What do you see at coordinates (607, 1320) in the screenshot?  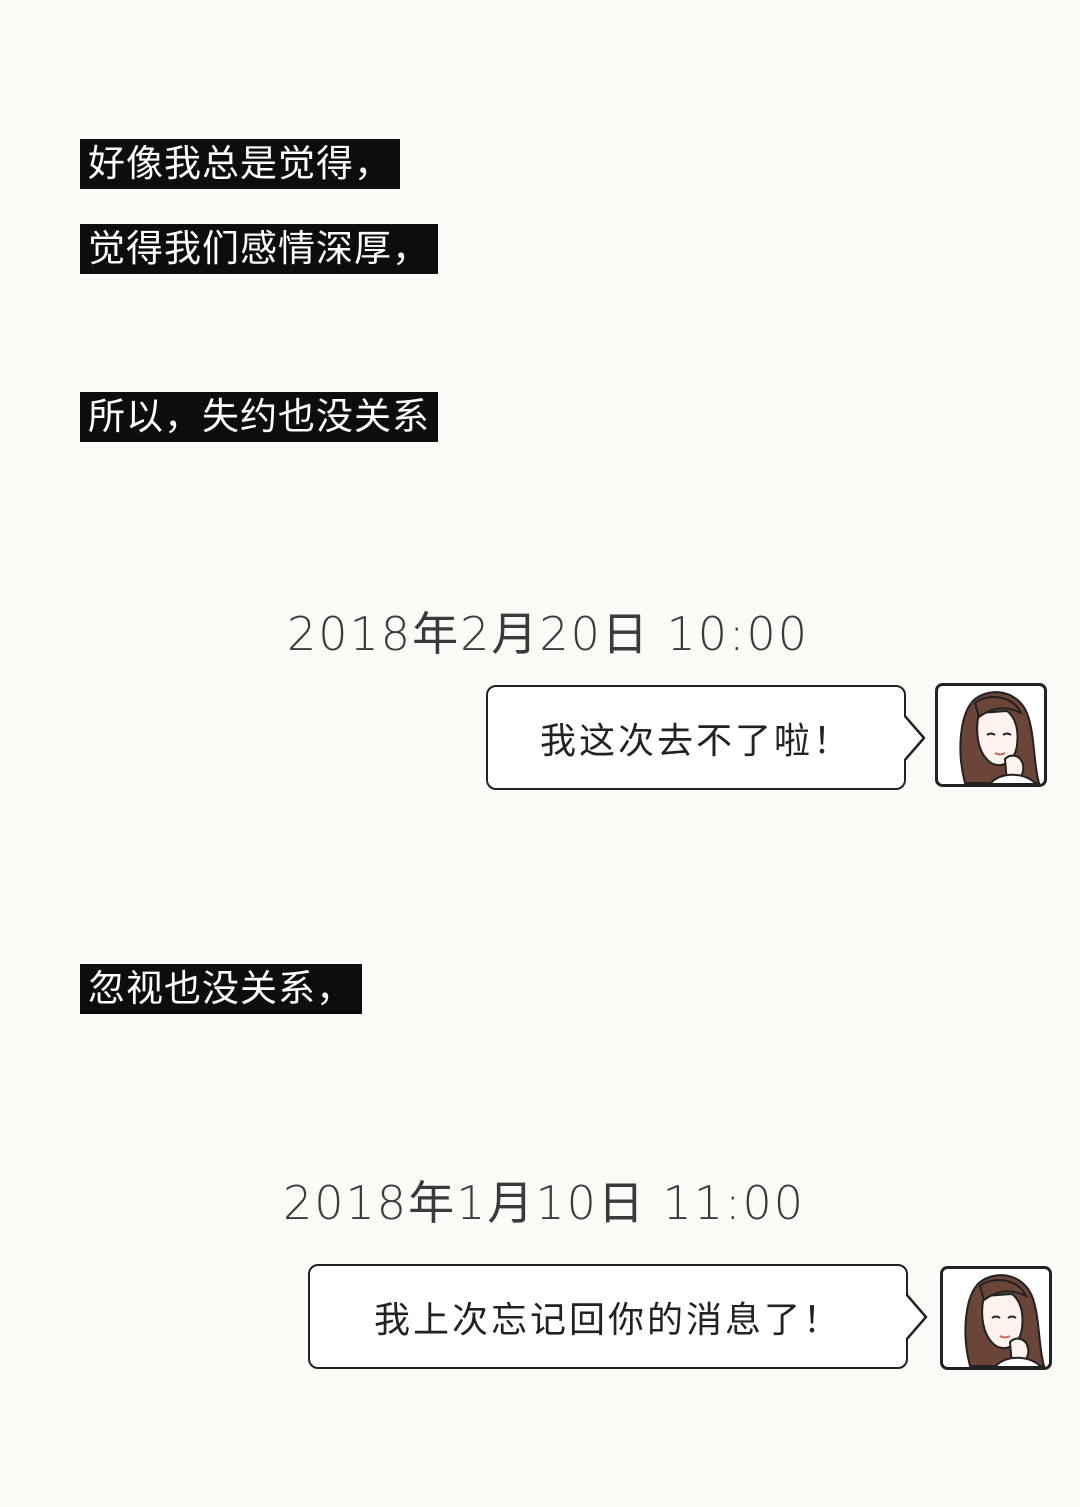 I see `chat-bubble-text: 我上次忘记回你的消息了！` at bounding box center [607, 1320].